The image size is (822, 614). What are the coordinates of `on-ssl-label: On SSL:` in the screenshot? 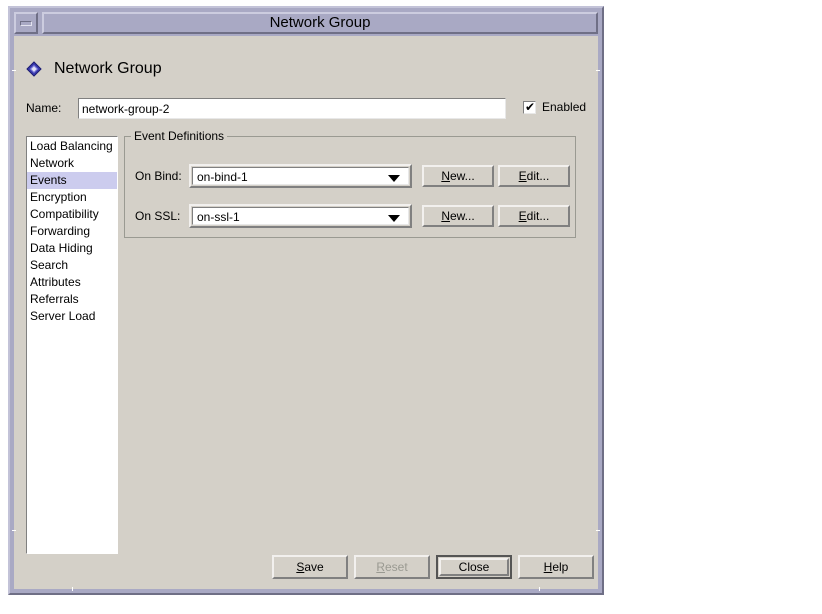 It's located at (158, 216).